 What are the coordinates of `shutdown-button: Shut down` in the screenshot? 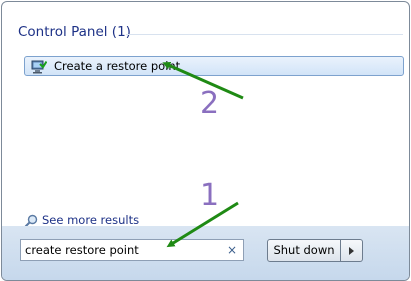 It's located at (304, 250).